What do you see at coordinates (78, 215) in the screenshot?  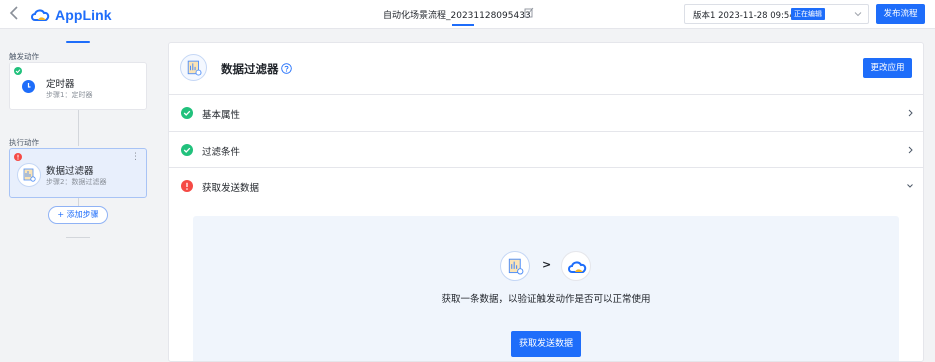 I see `add-step-button: + 添加步骤` at bounding box center [78, 215].